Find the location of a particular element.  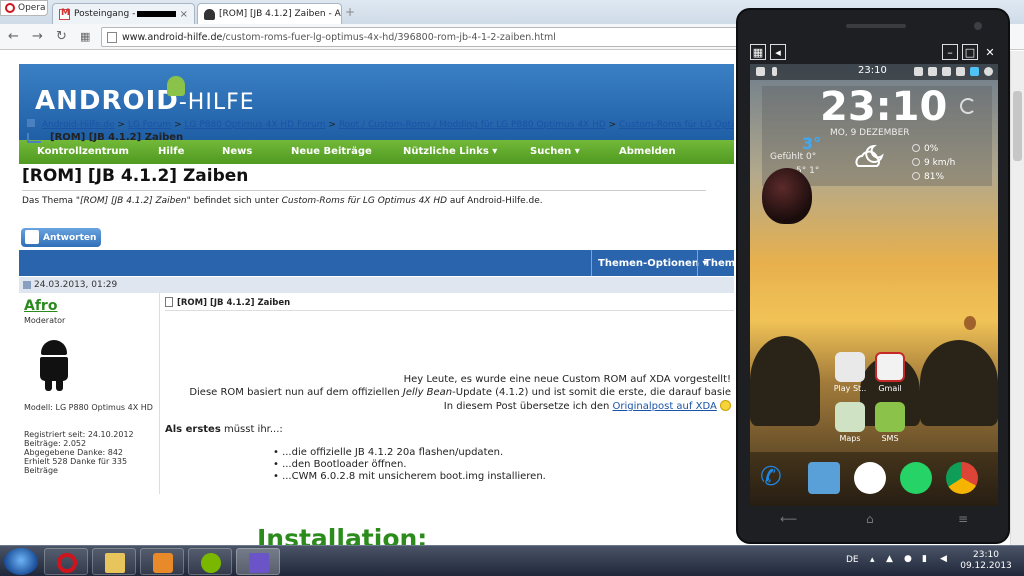

nav-abmelden: Abmelden is located at coordinates (647, 151).